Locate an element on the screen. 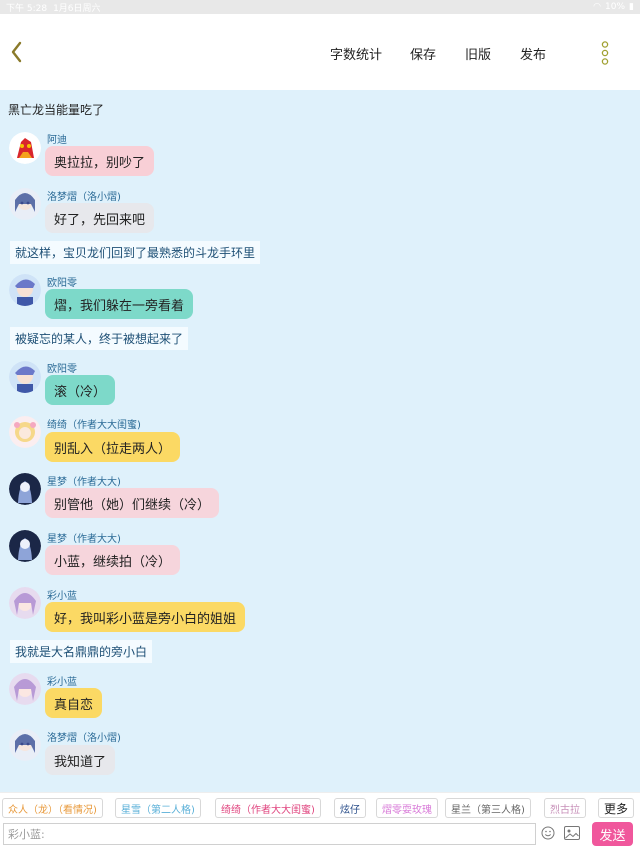  narration-text: 黑亡龙当能量吃了 is located at coordinates (56, 110).